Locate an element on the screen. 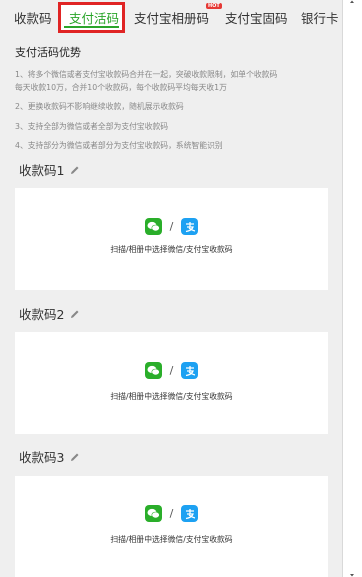 This screenshot has height=577, width=362. code-heading: 收款码1 is located at coordinates (49, 169).